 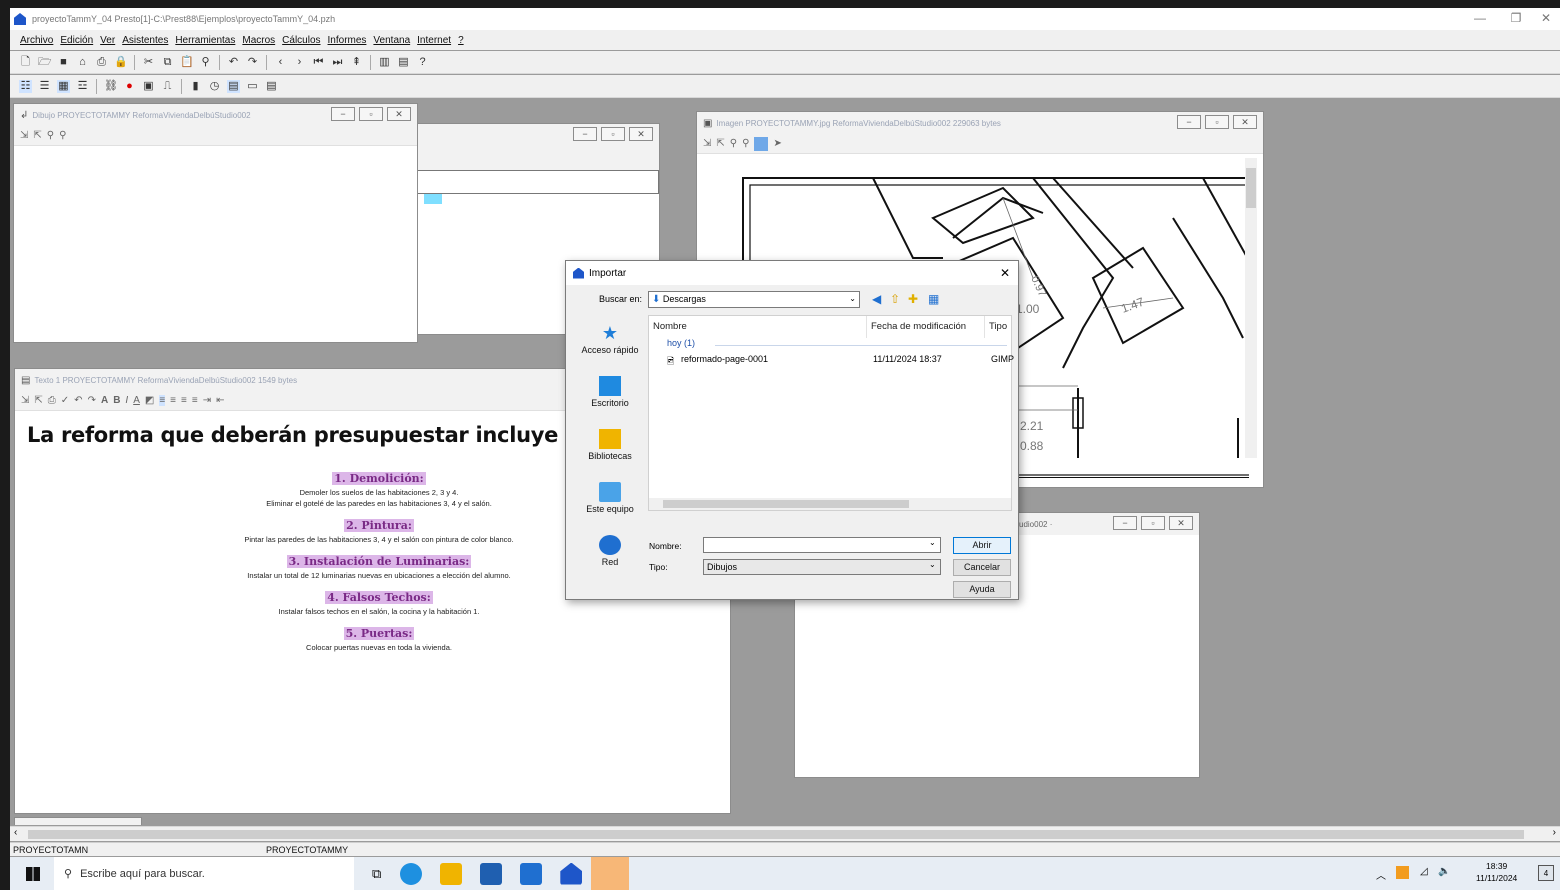 What do you see at coordinates (148, 86) in the screenshot?
I see `image-icon: ▣` at bounding box center [148, 86].